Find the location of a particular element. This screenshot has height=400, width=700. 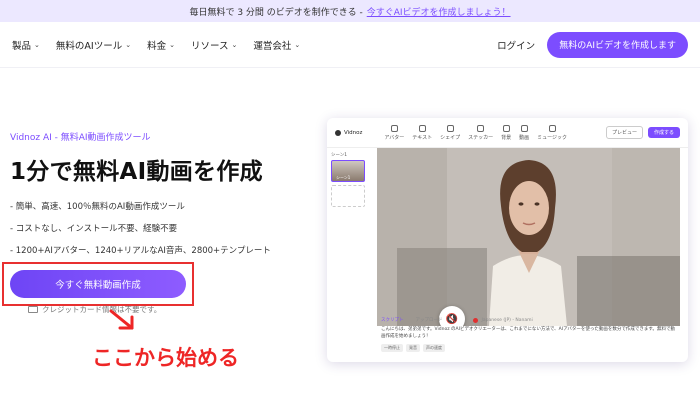

nav-item-label: 無料のAIツール is located at coordinates (89, 46).